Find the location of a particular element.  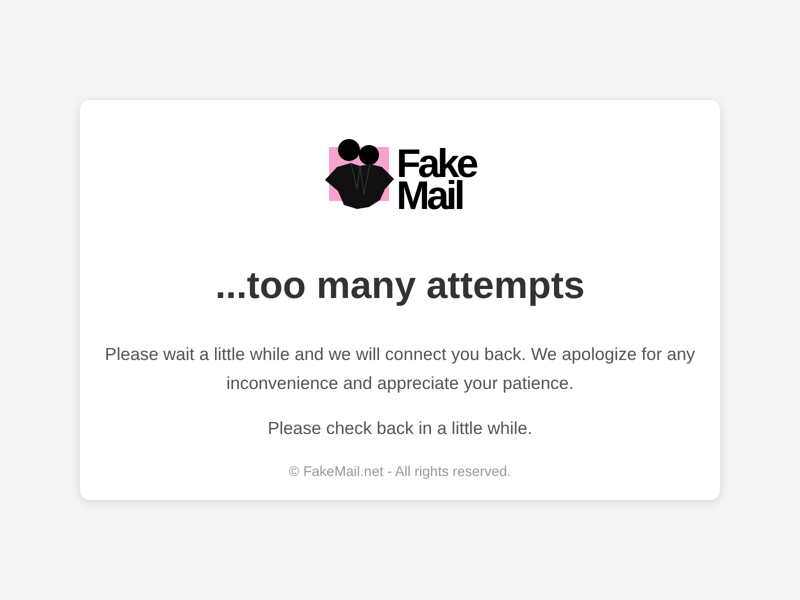

copyright-text: © FakeMail.net - All rights reserved. is located at coordinates (400, 471).